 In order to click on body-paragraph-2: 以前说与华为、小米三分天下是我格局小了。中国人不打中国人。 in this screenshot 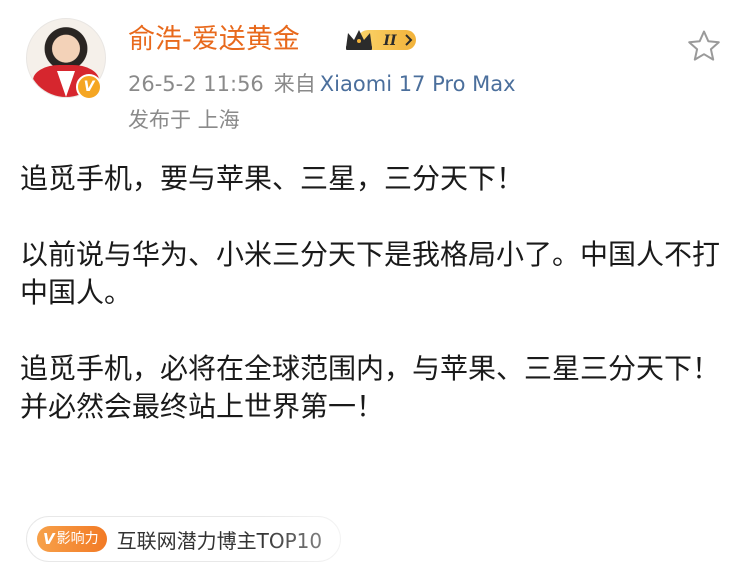, I will do `click(370, 273)`.